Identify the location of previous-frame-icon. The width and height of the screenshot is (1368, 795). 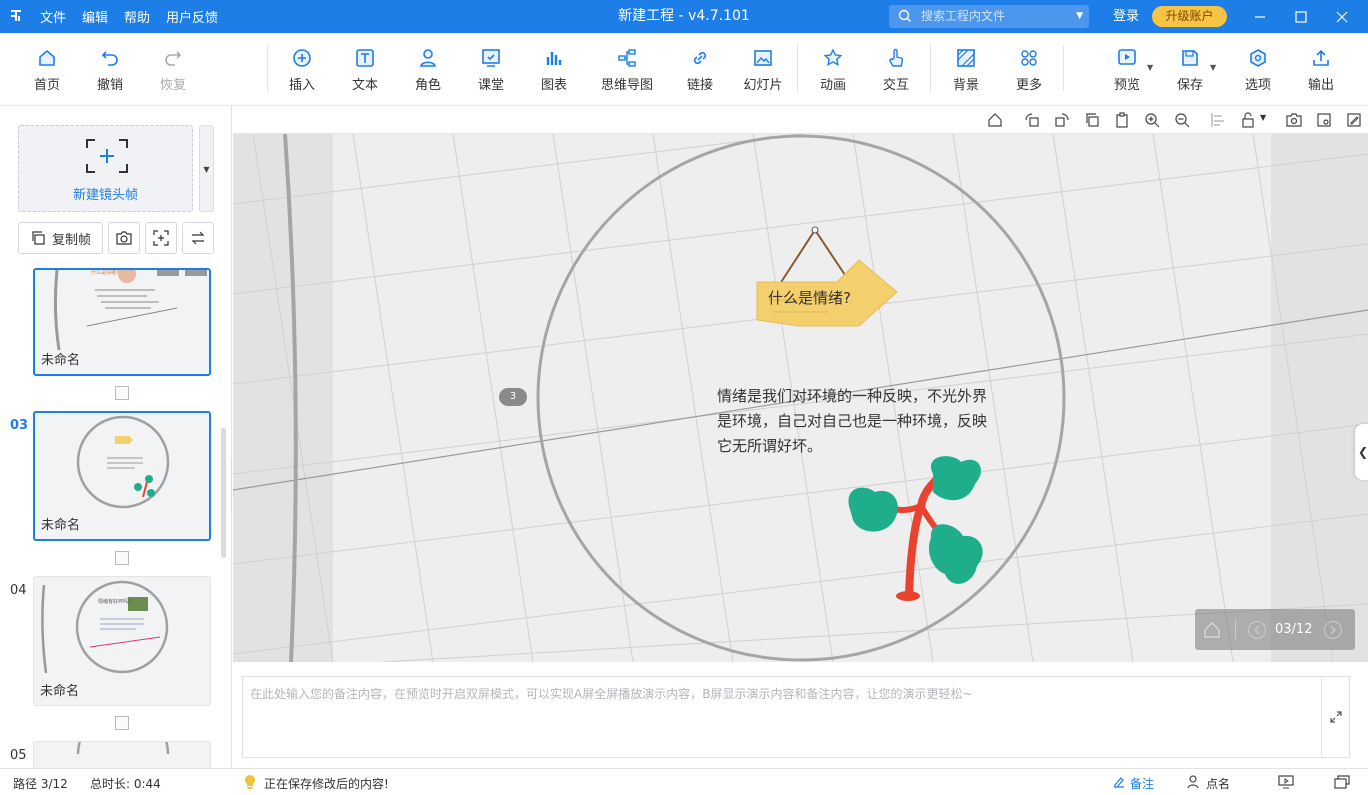
(1257, 630).